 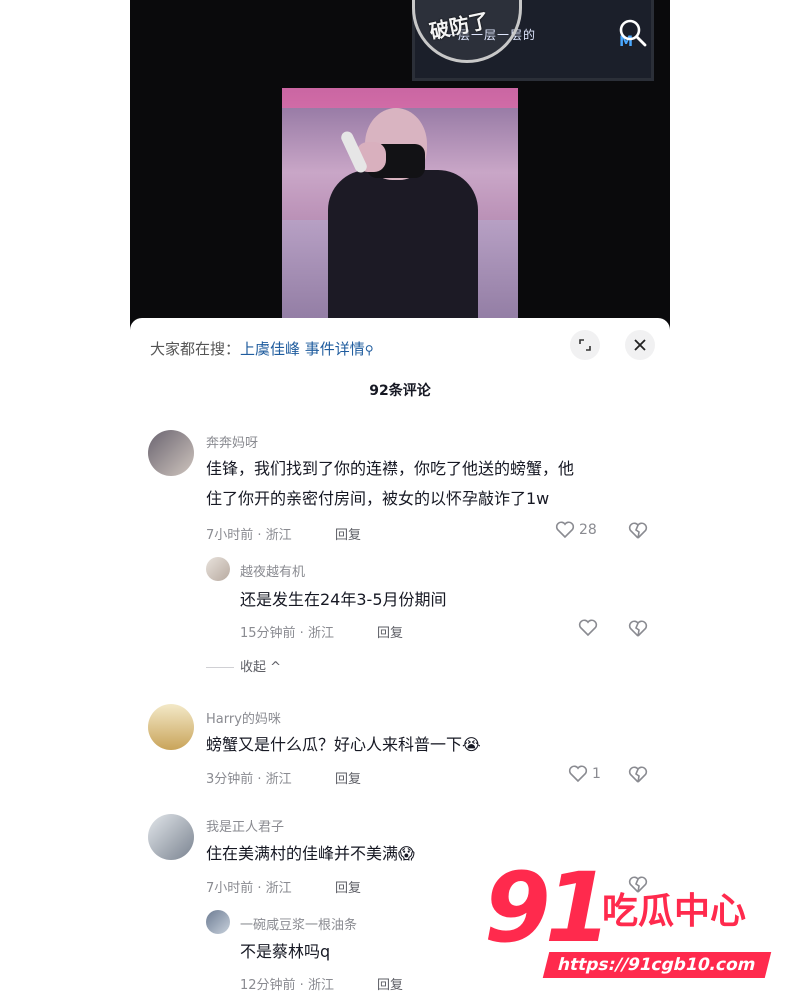 I want to click on close-button, so click(x=640, y=345).